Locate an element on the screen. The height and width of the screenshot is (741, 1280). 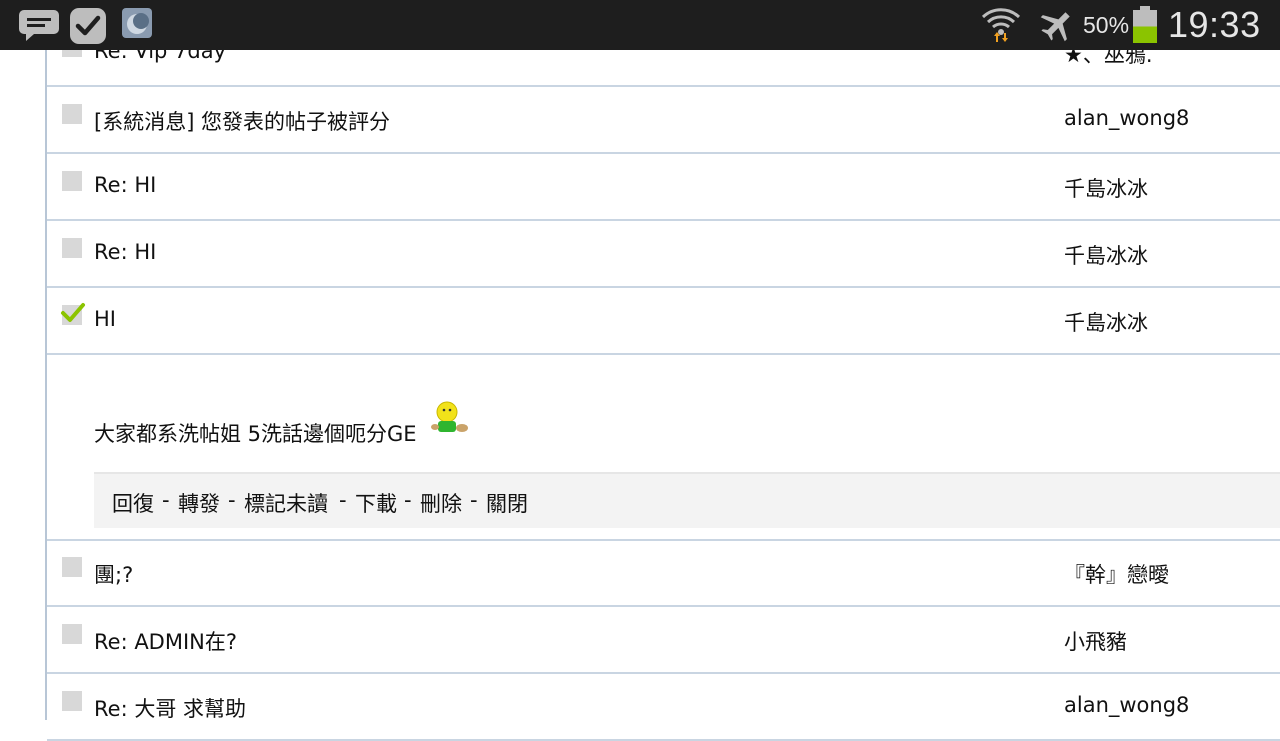
wifi-icon is located at coordinates (1001, 25).